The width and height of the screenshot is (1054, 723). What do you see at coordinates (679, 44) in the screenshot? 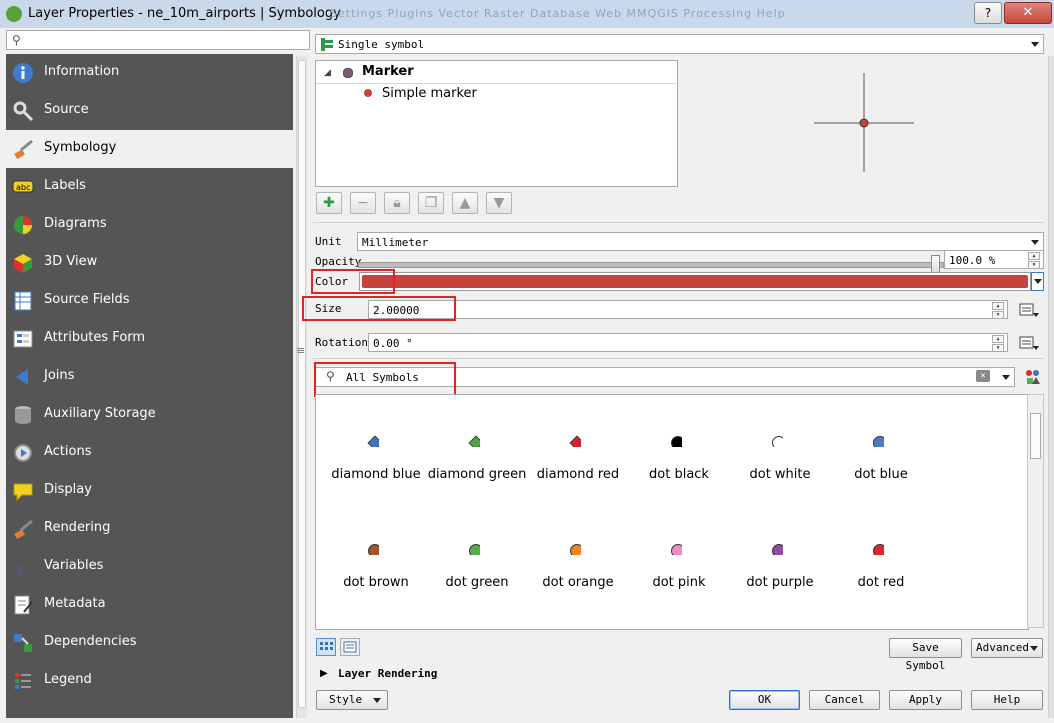
I see `renderer-select: Single symbol` at bounding box center [679, 44].